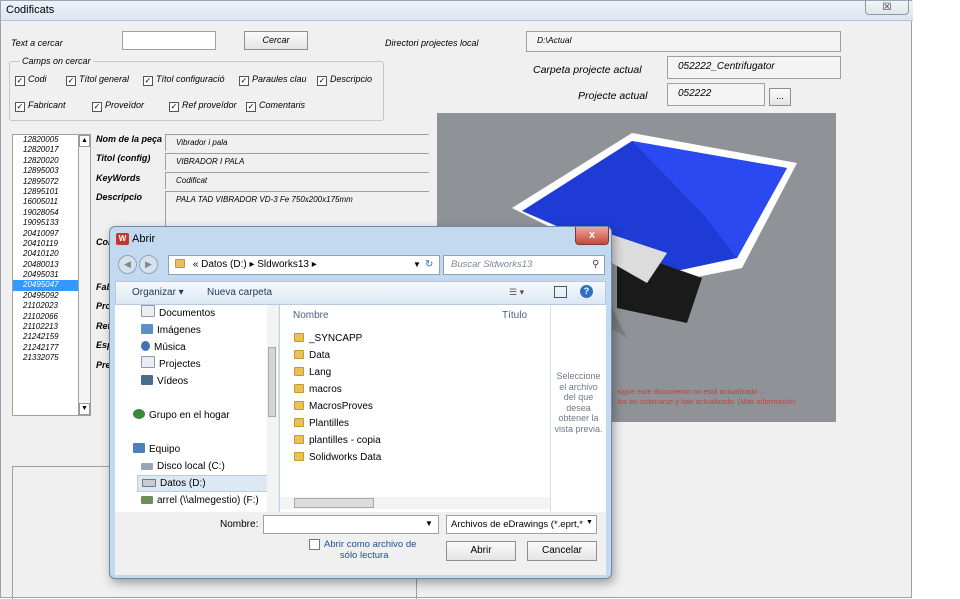  I want to click on search-icon: ⚲, so click(595, 265).